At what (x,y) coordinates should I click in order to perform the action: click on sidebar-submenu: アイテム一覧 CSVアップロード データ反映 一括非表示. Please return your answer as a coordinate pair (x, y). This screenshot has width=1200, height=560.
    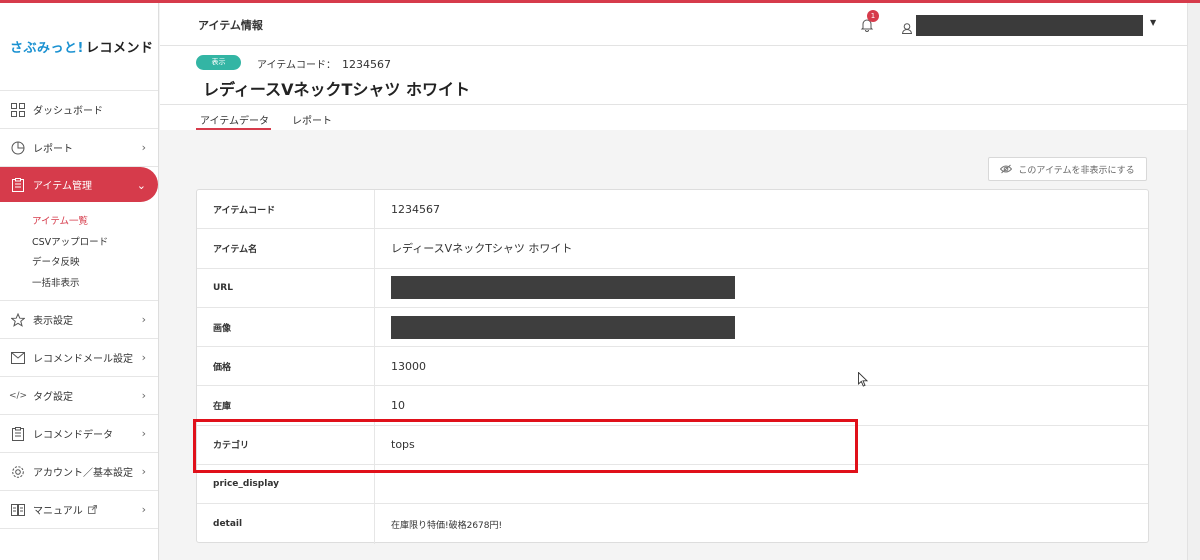
    Looking at the image, I should click on (79, 251).